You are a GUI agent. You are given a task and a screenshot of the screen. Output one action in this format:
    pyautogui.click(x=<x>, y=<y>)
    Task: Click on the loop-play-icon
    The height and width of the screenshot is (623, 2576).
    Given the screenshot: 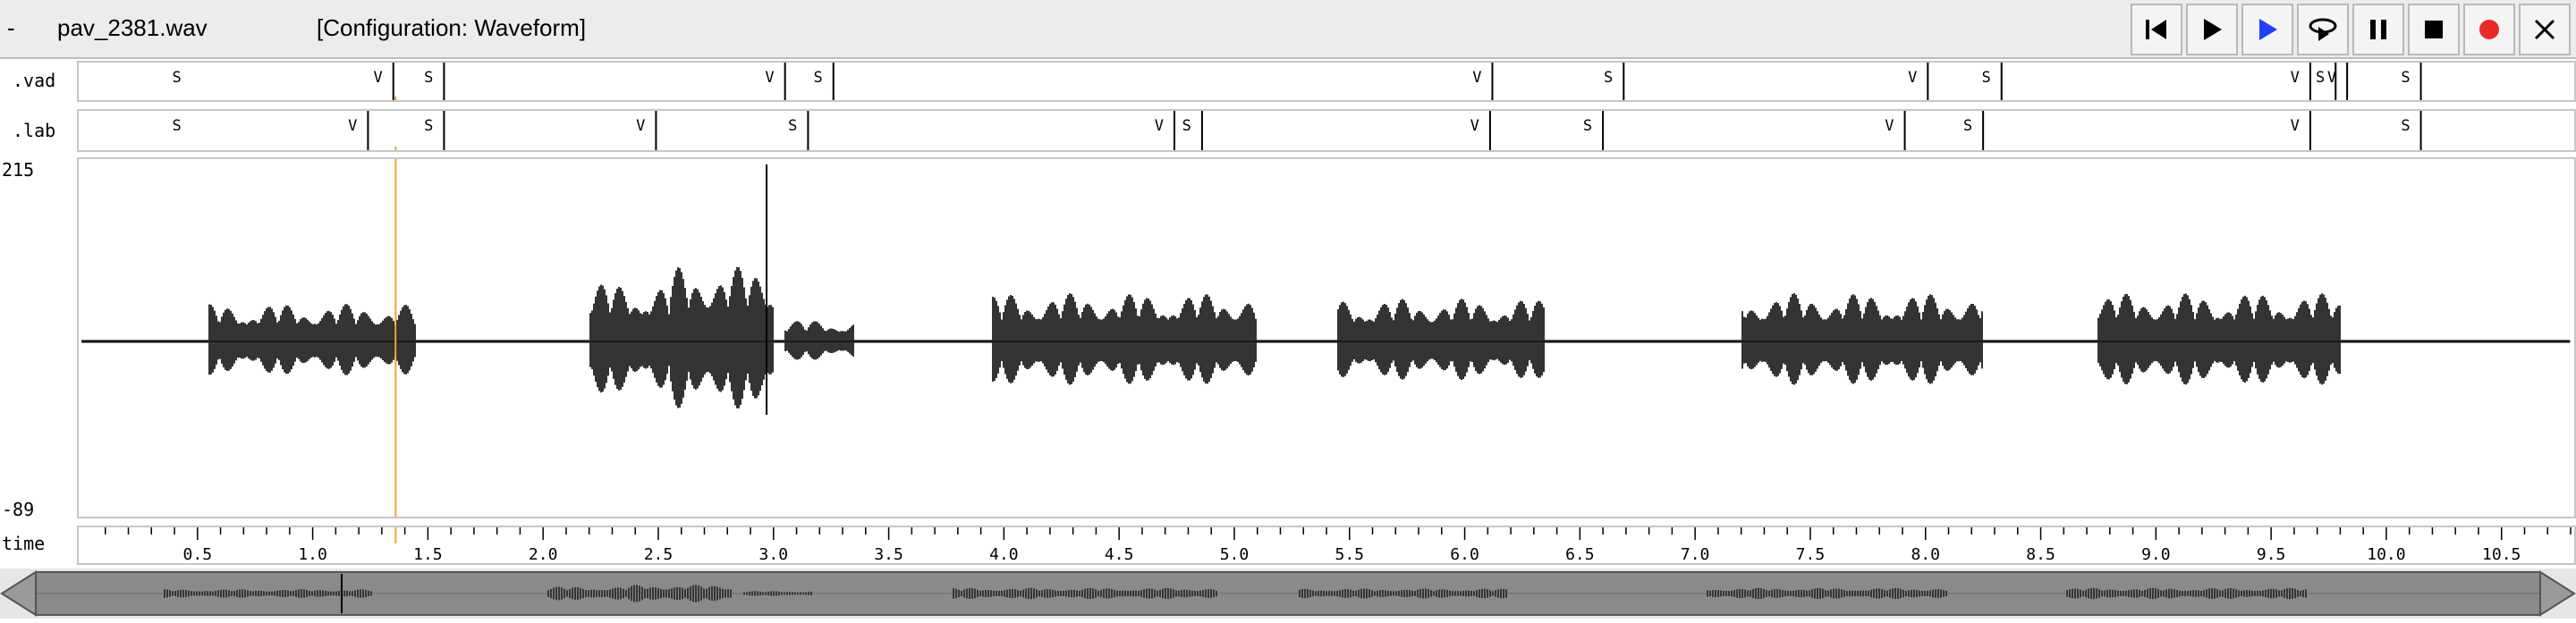 What is the action you would take?
    pyautogui.click(x=2323, y=29)
    